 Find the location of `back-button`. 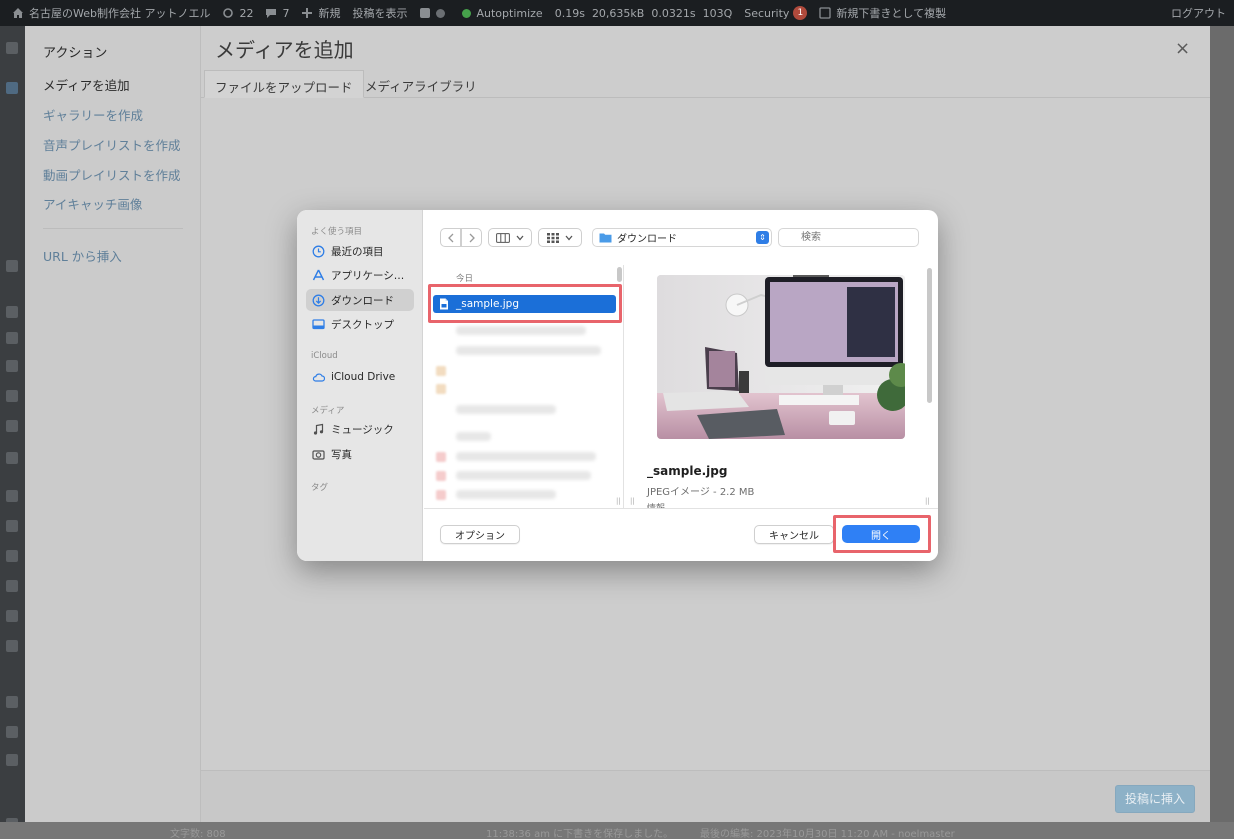

back-button is located at coordinates (450, 237).